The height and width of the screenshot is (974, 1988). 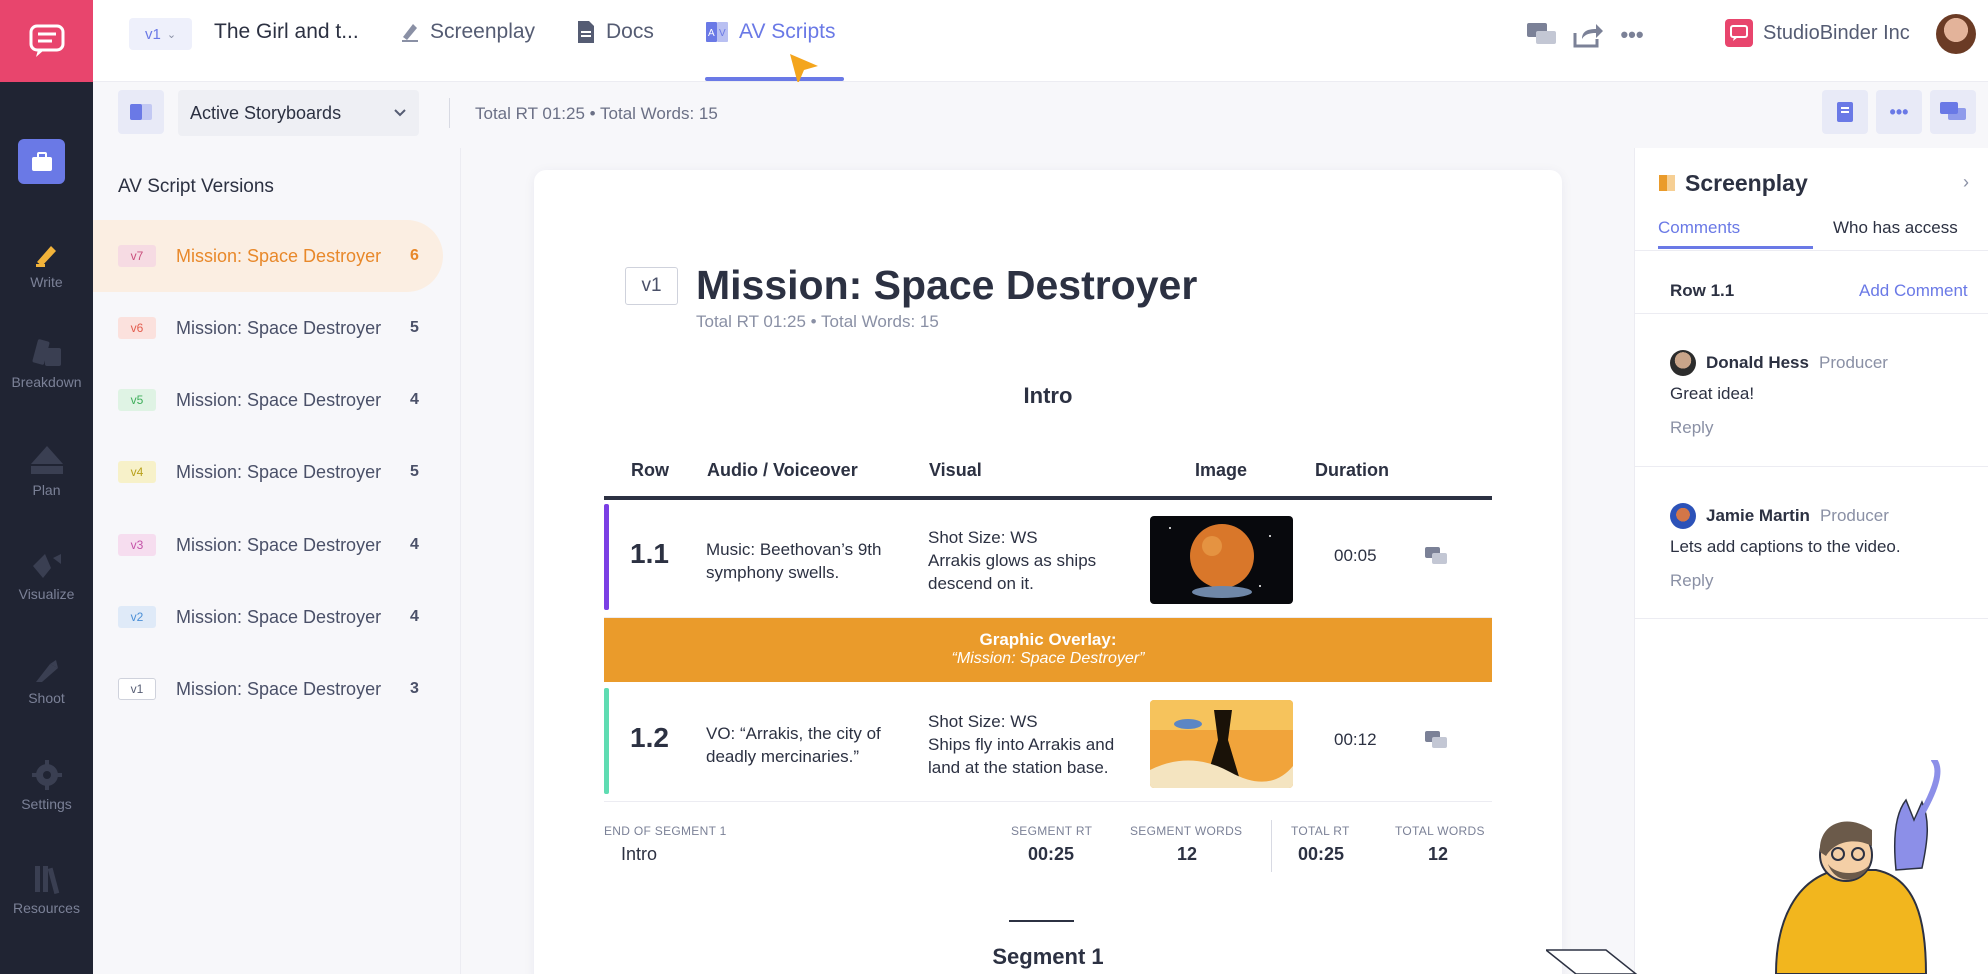 I want to click on version-badge: v2, so click(x=137, y=617).